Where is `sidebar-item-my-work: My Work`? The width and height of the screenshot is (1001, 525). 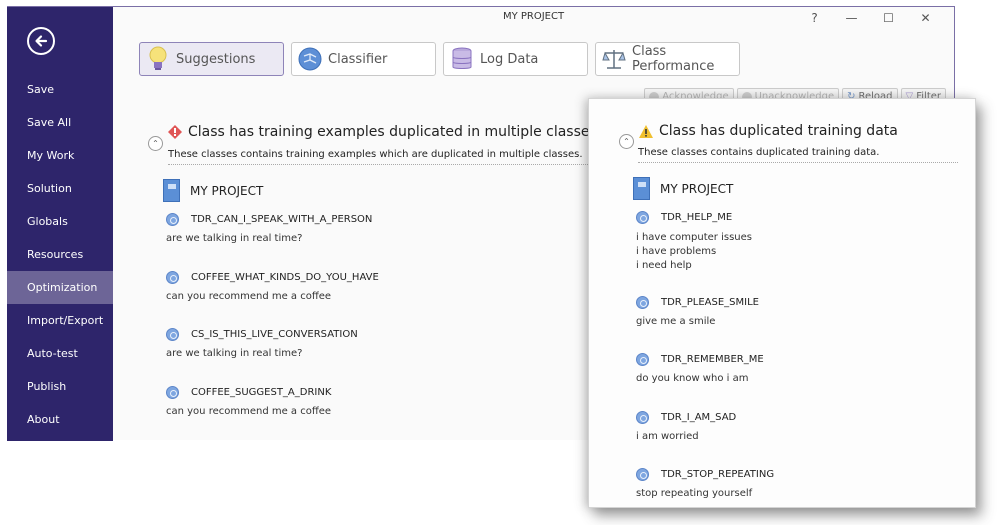 sidebar-item-my-work: My Work is located at coordinates (60, 155).